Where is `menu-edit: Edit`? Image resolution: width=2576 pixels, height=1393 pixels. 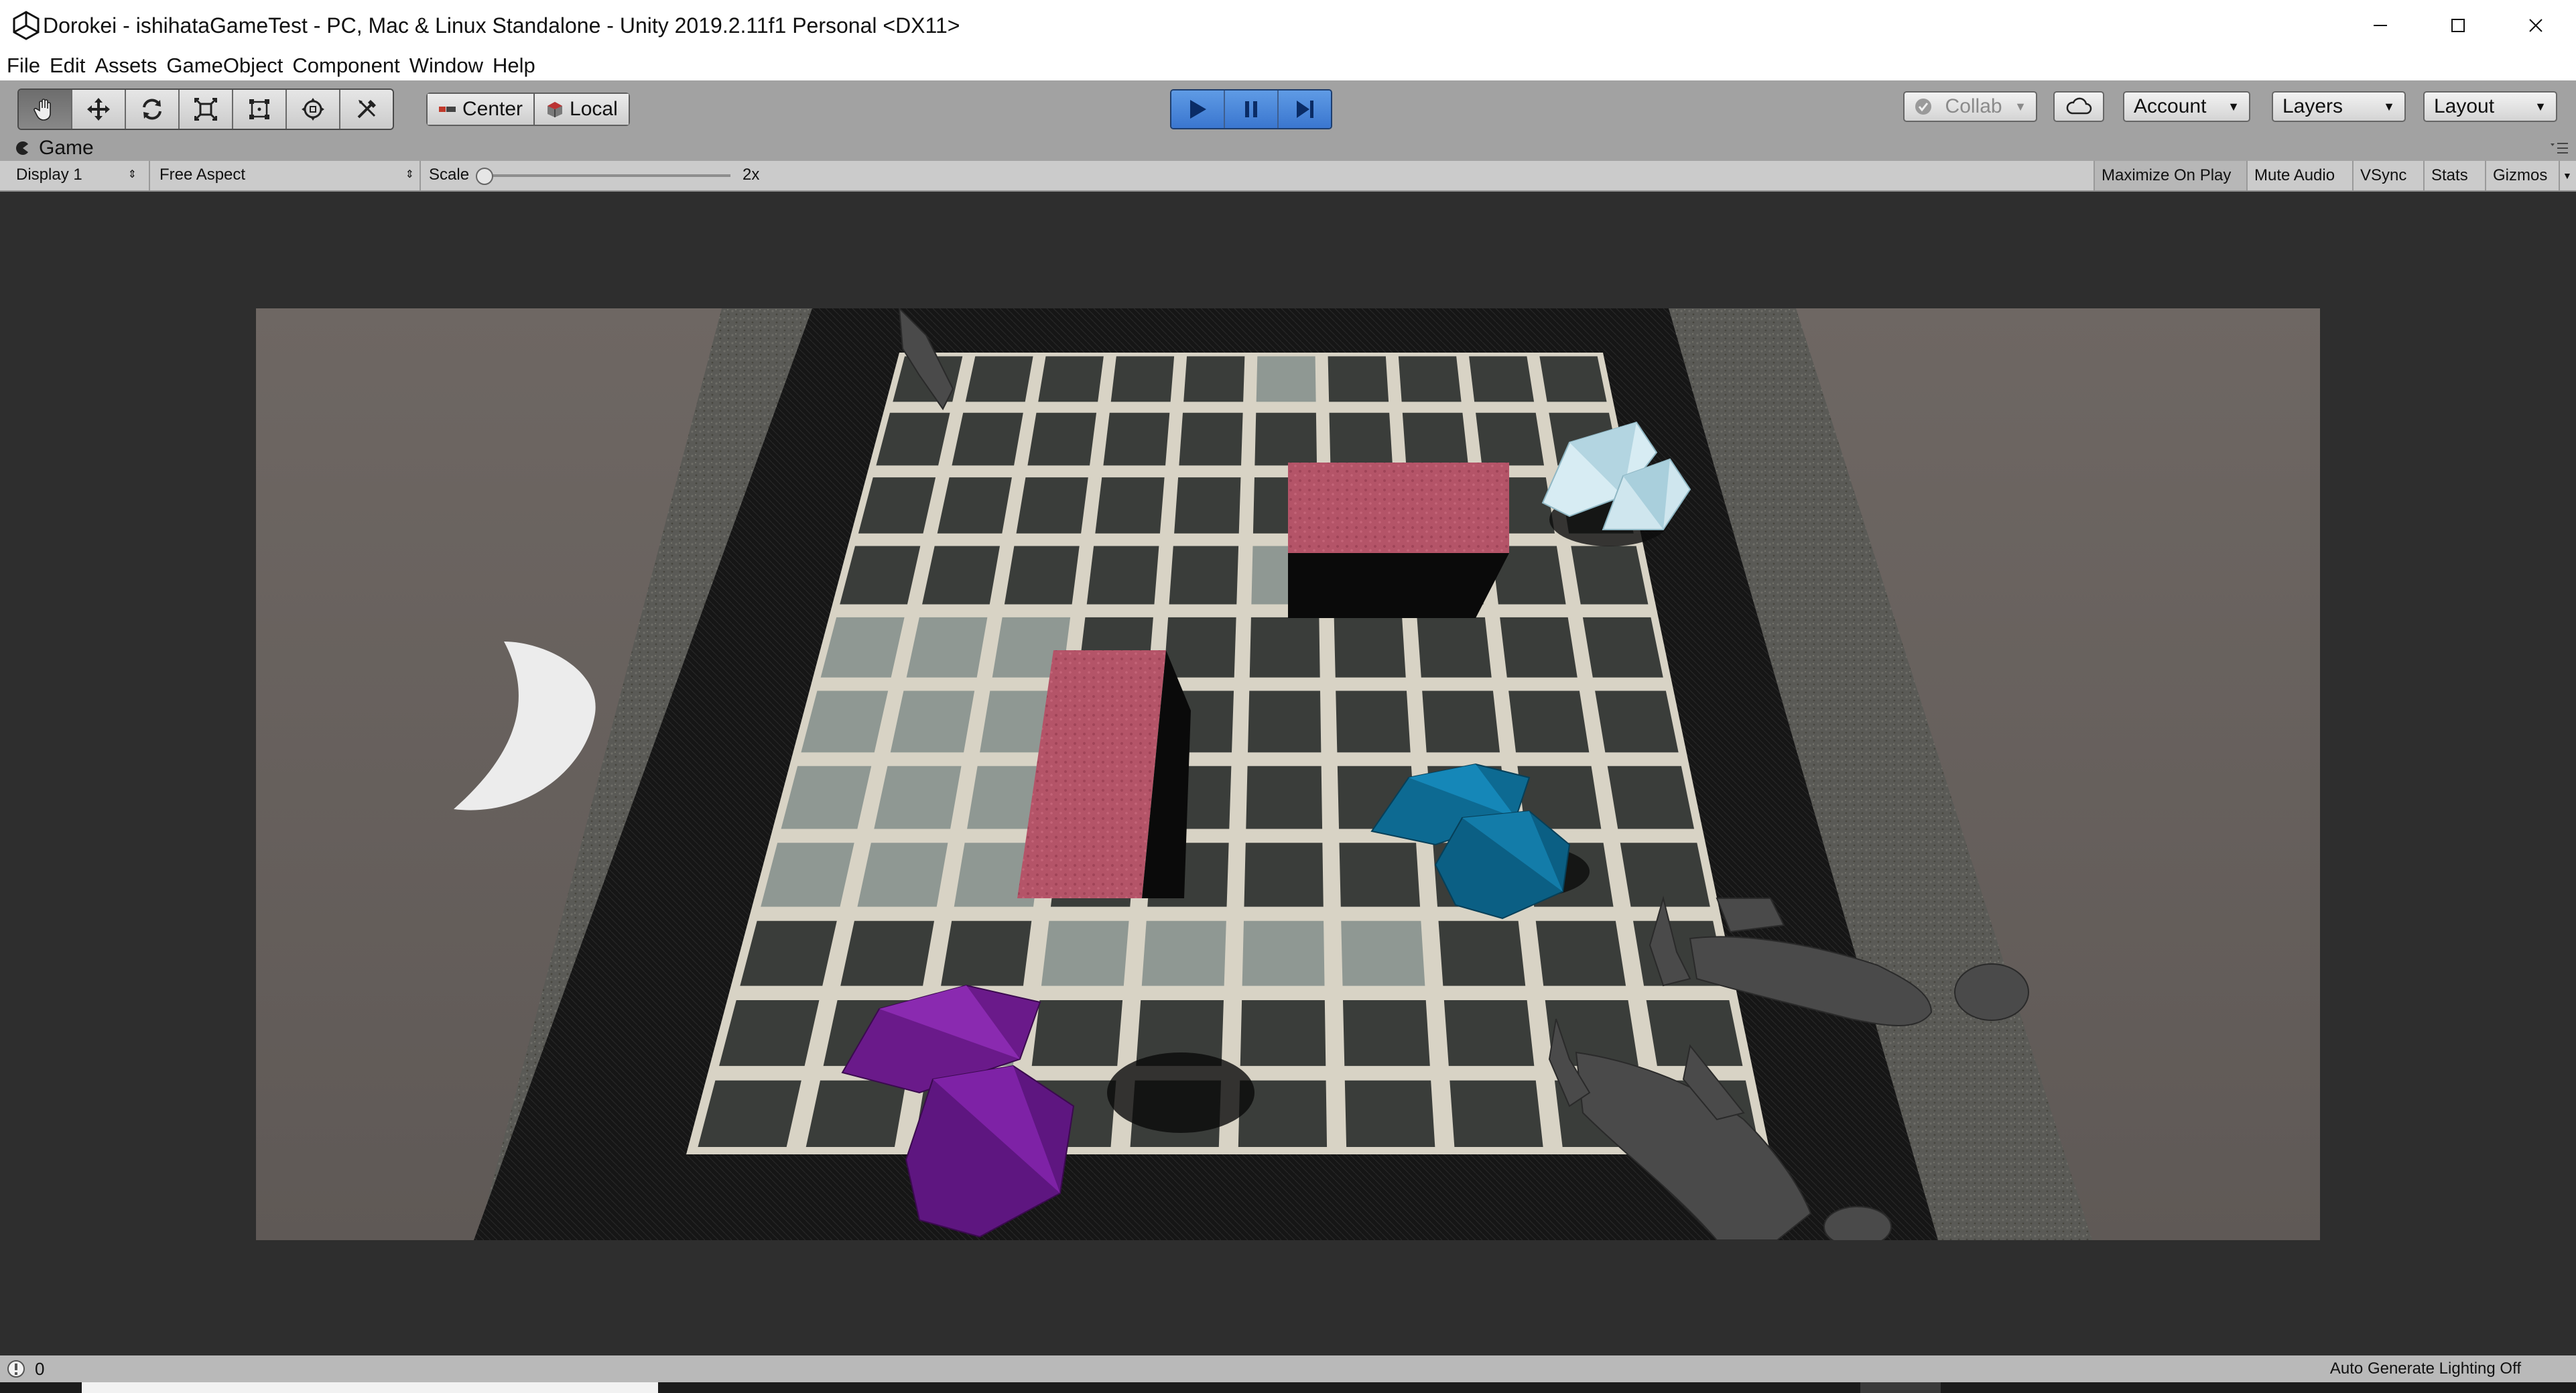 menu-edit: Edit is located at coordinates (67, 65).